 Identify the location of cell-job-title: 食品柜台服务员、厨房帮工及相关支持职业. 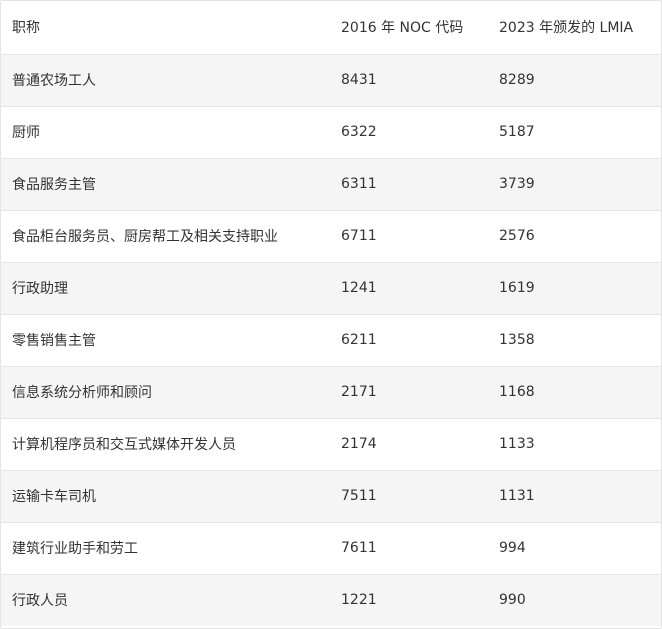
(165, 236).